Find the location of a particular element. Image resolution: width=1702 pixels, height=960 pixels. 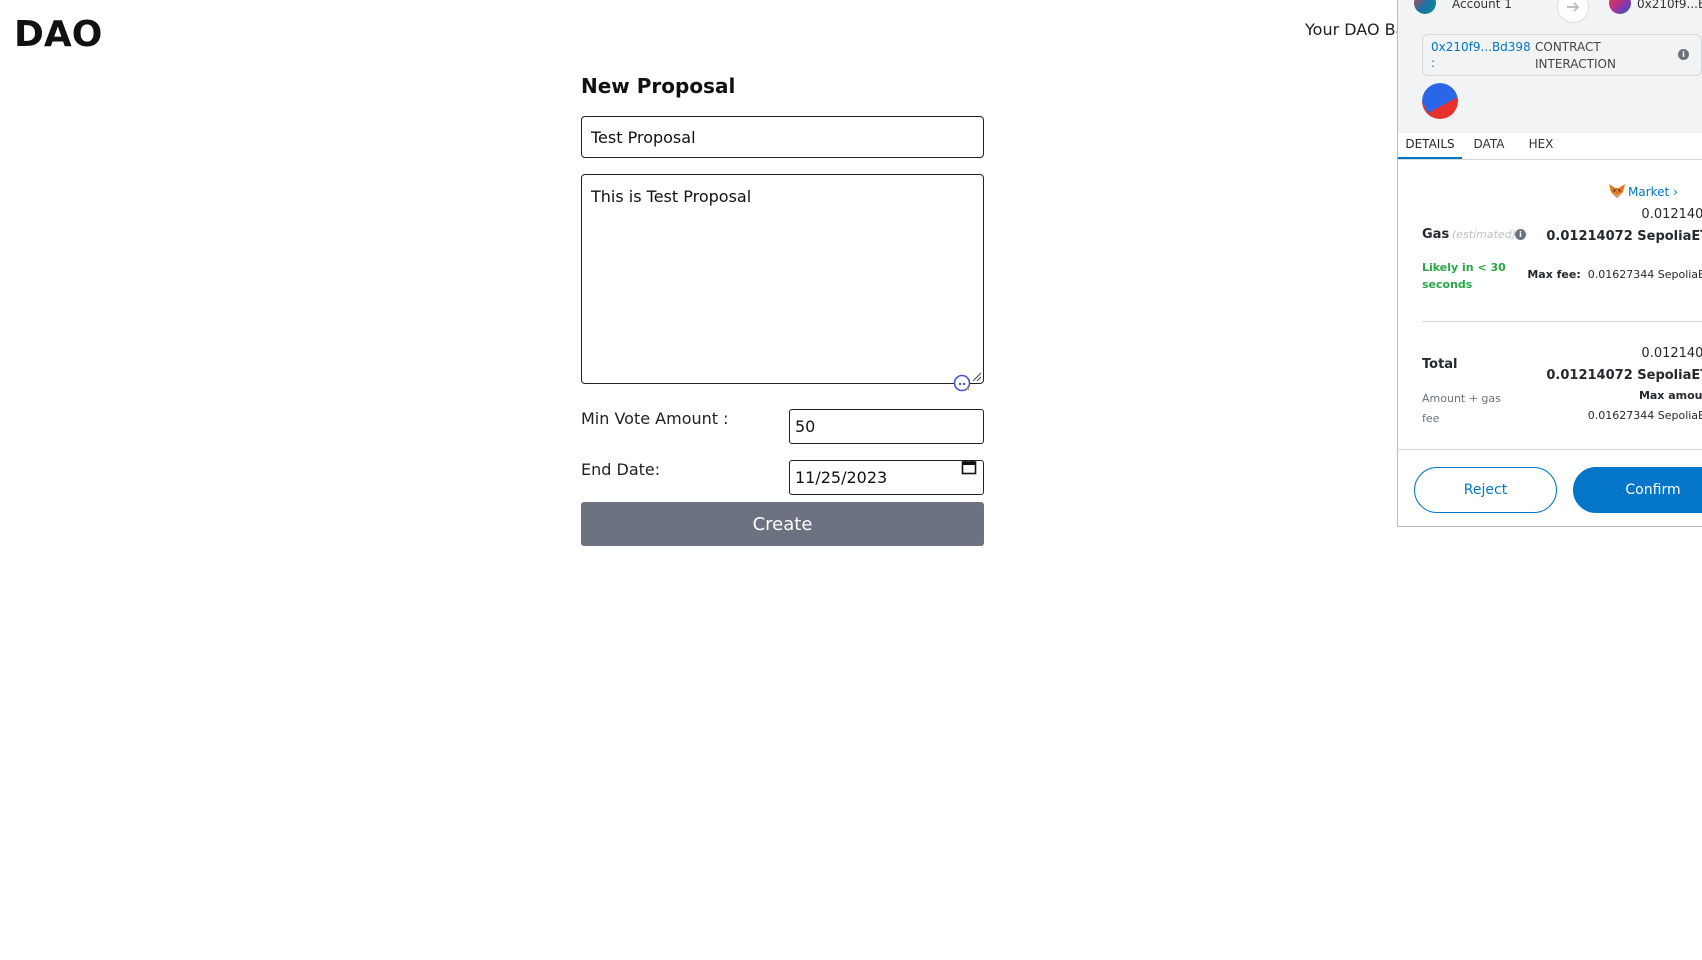

tab-data: DATA is located at coordinates (1489, 146).